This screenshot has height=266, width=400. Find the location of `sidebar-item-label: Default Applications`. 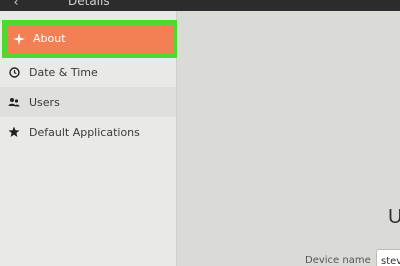

sidebar-item-label: Default Applications is located at coordinates (84, 132).